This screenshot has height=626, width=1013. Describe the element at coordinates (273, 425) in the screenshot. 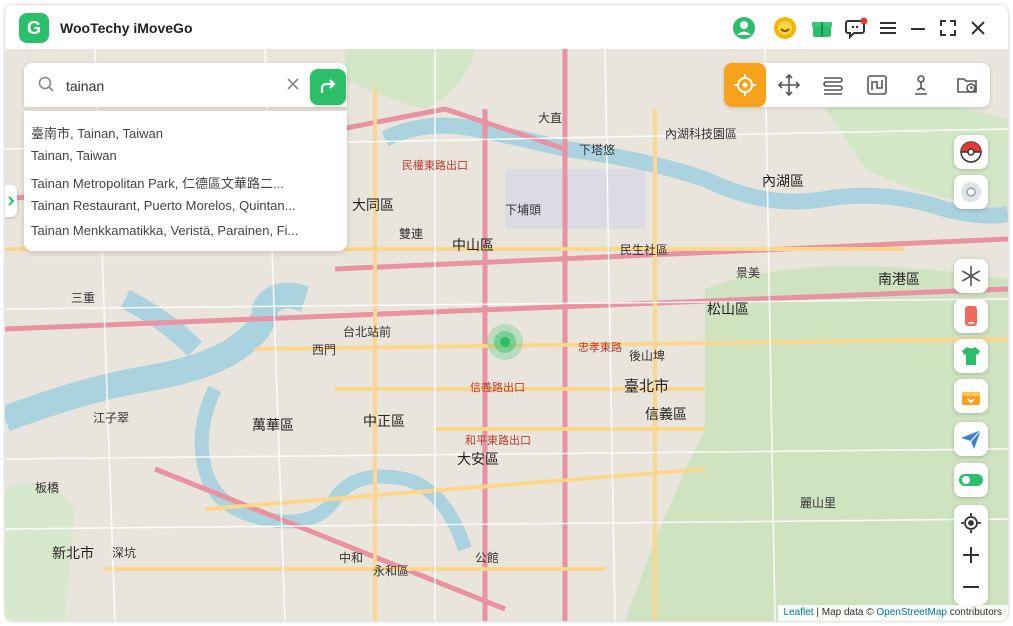

I see `map-label: 萬華區` at that location.